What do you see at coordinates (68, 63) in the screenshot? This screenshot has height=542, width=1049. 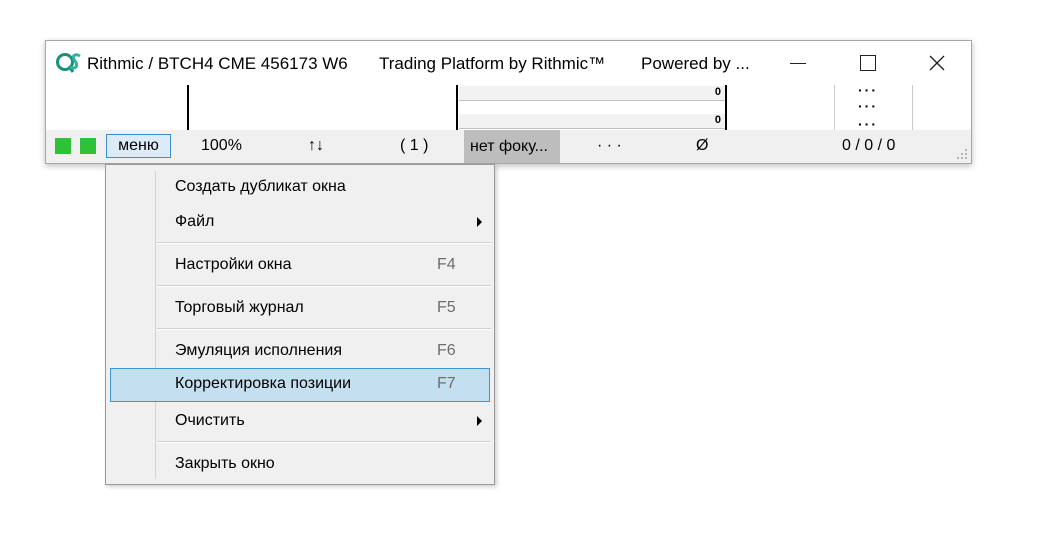 I see `app-logo-icon` at bounding box center [68, 63].